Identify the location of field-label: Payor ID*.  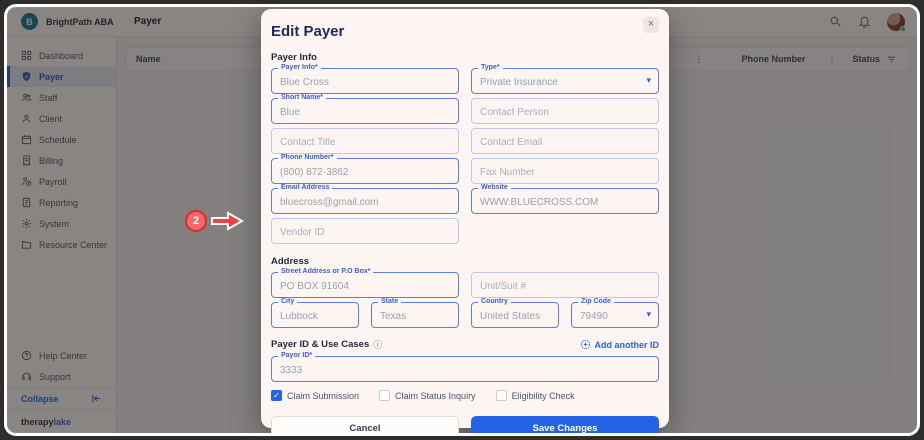
(297, 356).